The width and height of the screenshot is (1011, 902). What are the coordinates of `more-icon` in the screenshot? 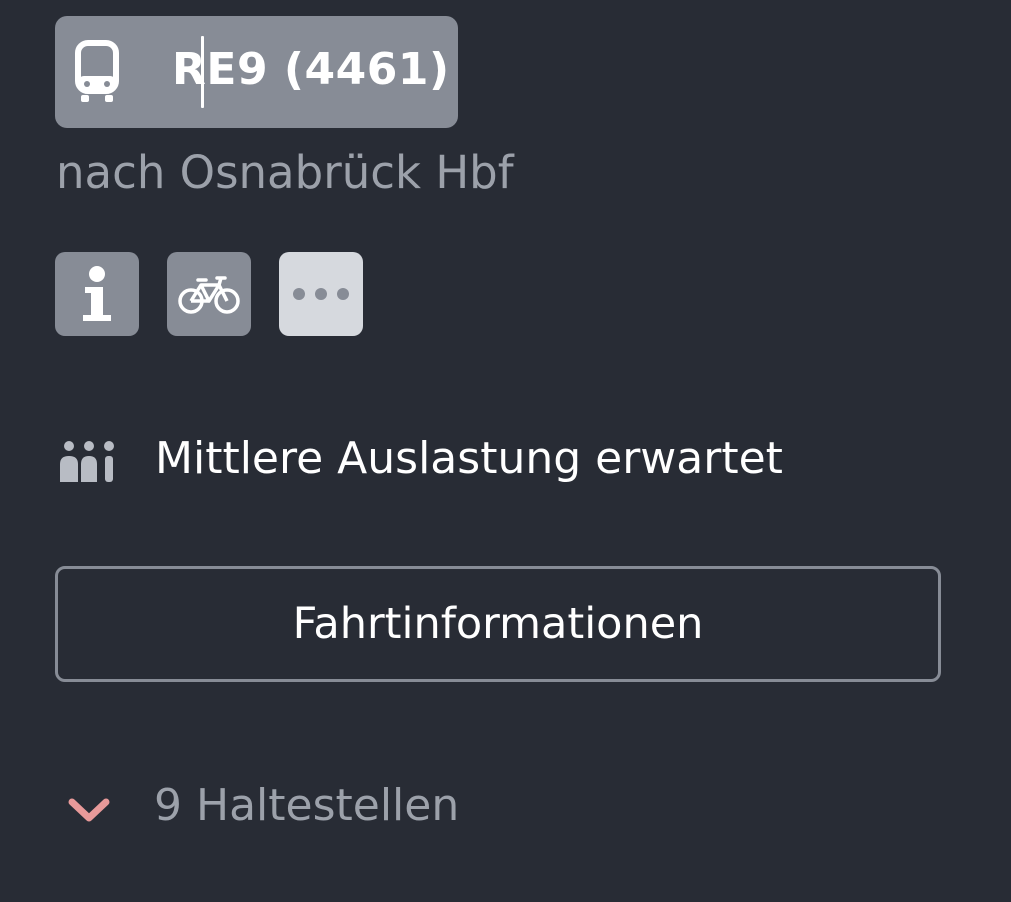 It's located at (321, 294).